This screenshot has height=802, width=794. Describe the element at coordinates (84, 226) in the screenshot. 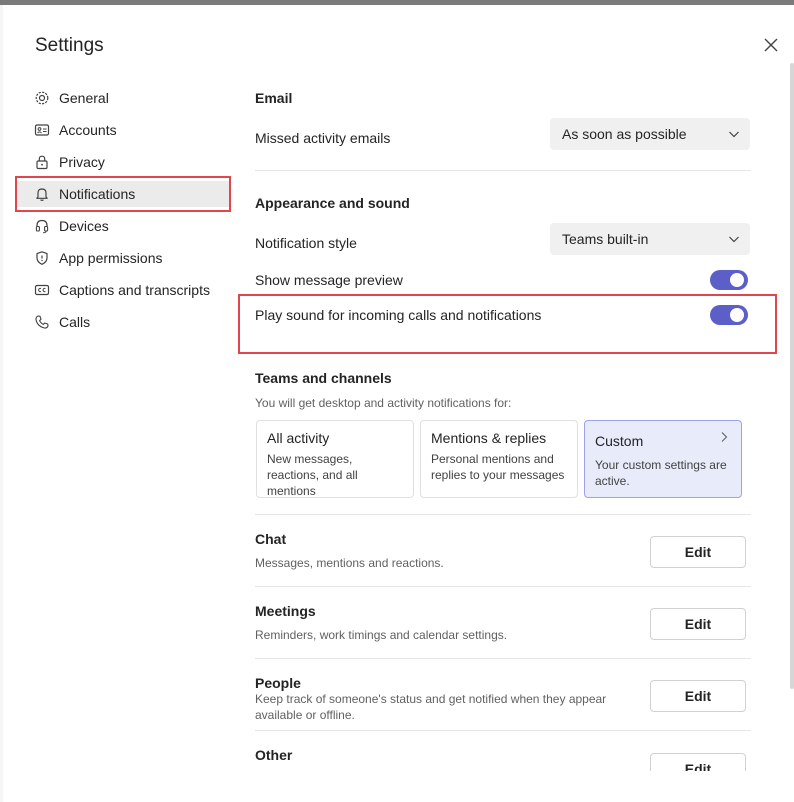

I see `sidebar-item-label: Devices` at that location.